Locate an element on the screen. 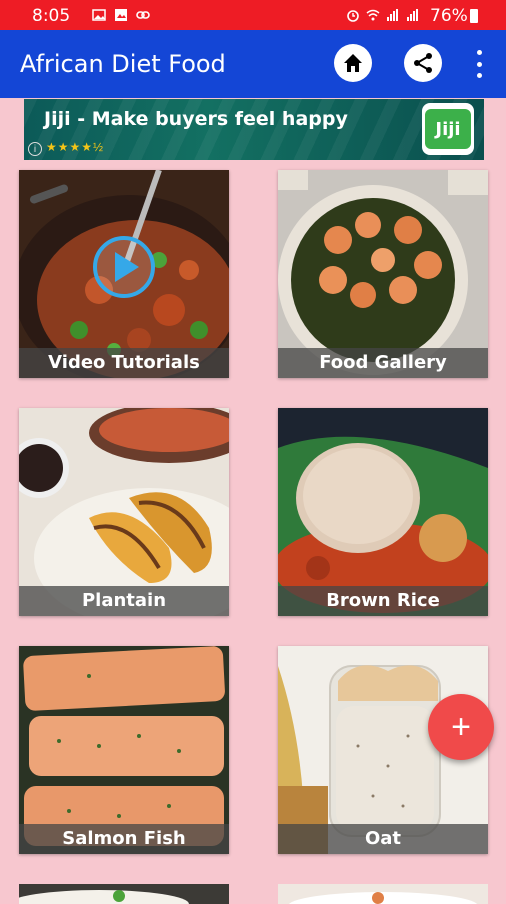 The image size is (506, 904). ad-headline: Jiji - Make buyers feel happy is located at coordinates (196, 119).